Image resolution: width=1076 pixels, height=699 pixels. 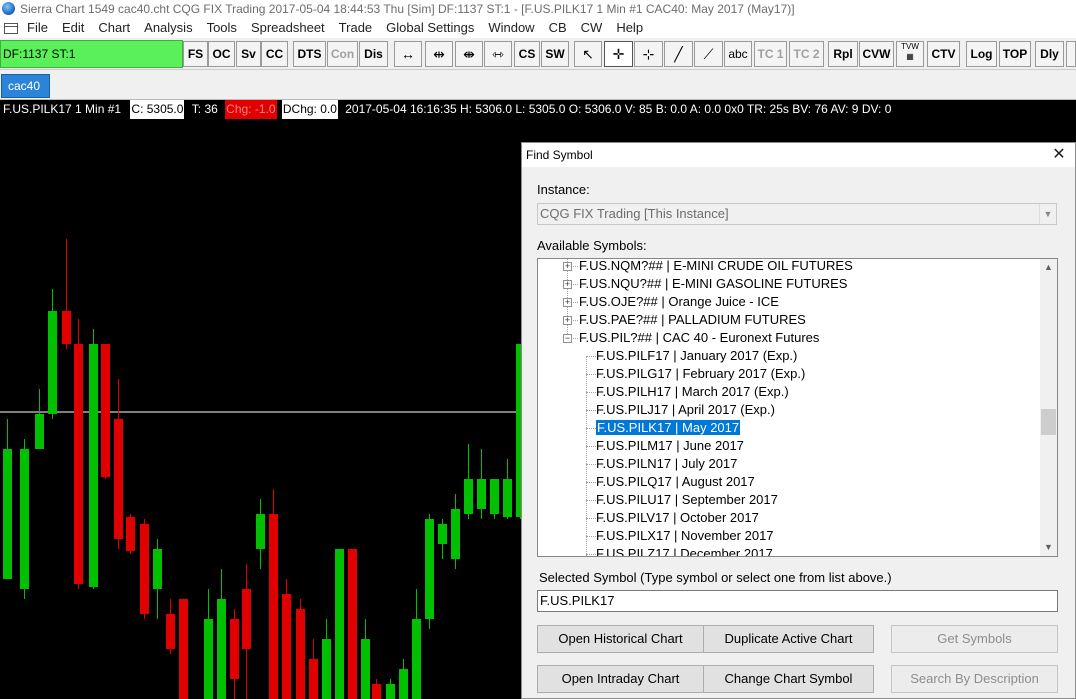 What do you see at coordinates (195, 54) in the screenshot?
I see `fs-button: FS` at bounding box center [195, 54].